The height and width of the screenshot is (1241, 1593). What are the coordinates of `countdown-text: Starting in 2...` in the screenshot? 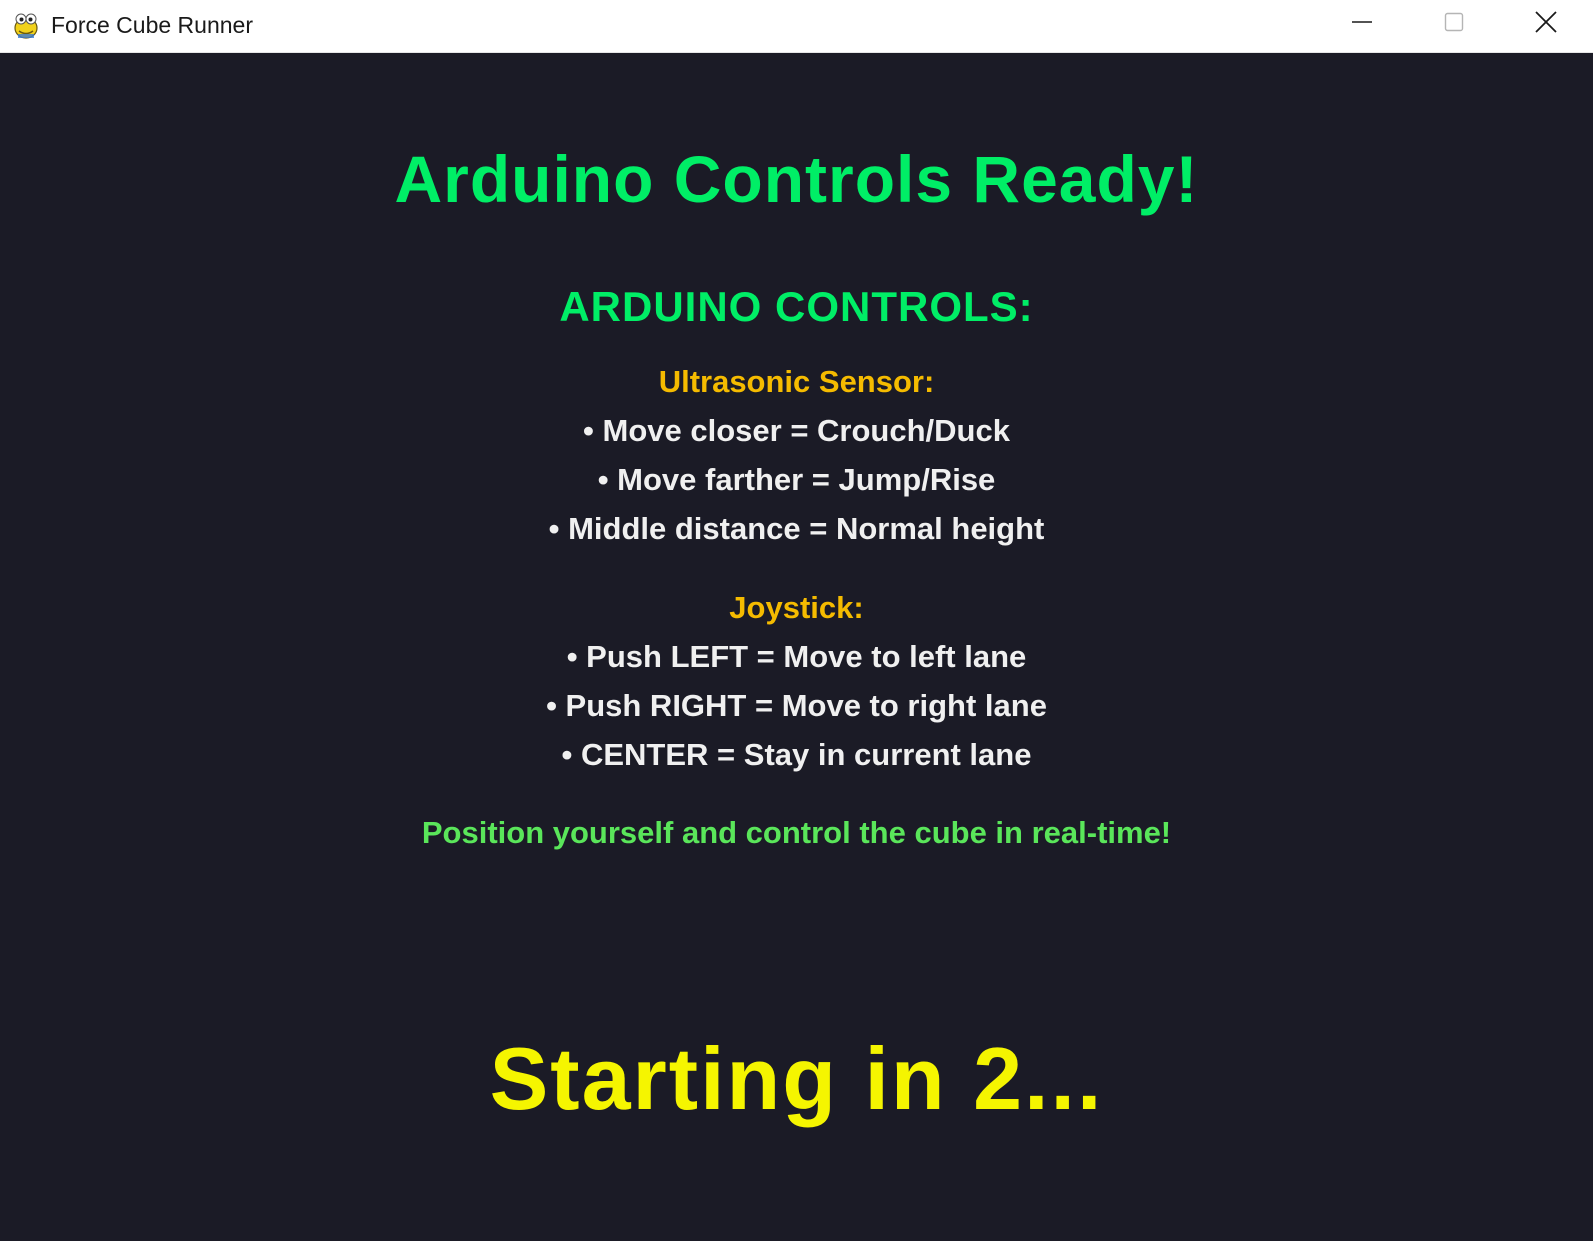 It's located at (796, 1078).